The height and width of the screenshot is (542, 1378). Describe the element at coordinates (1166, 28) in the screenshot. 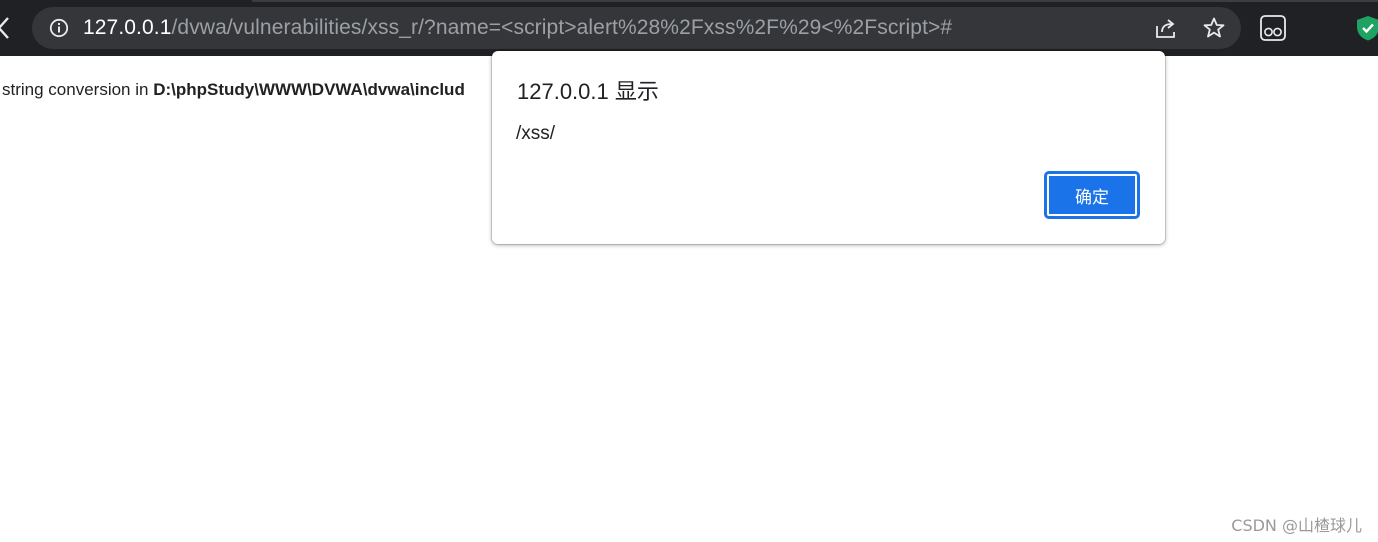

I see `share-icon` at that location.